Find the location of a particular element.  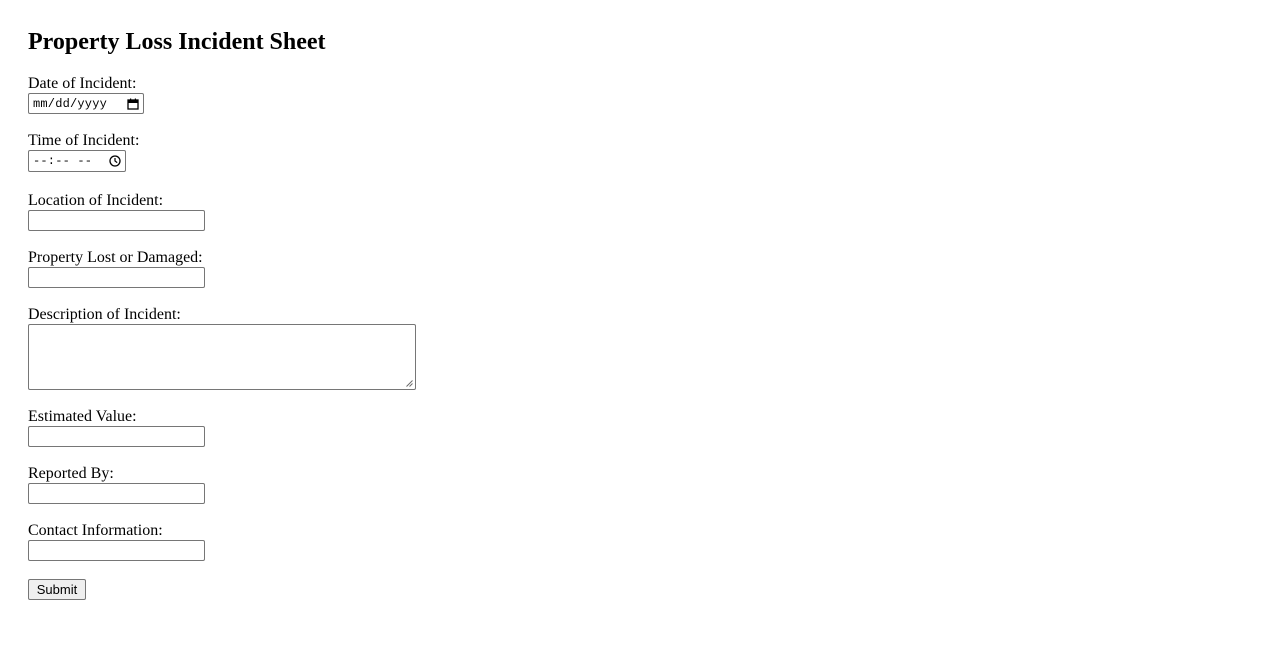

description-label: Description of Incident: is located at coordinates (104, 314).